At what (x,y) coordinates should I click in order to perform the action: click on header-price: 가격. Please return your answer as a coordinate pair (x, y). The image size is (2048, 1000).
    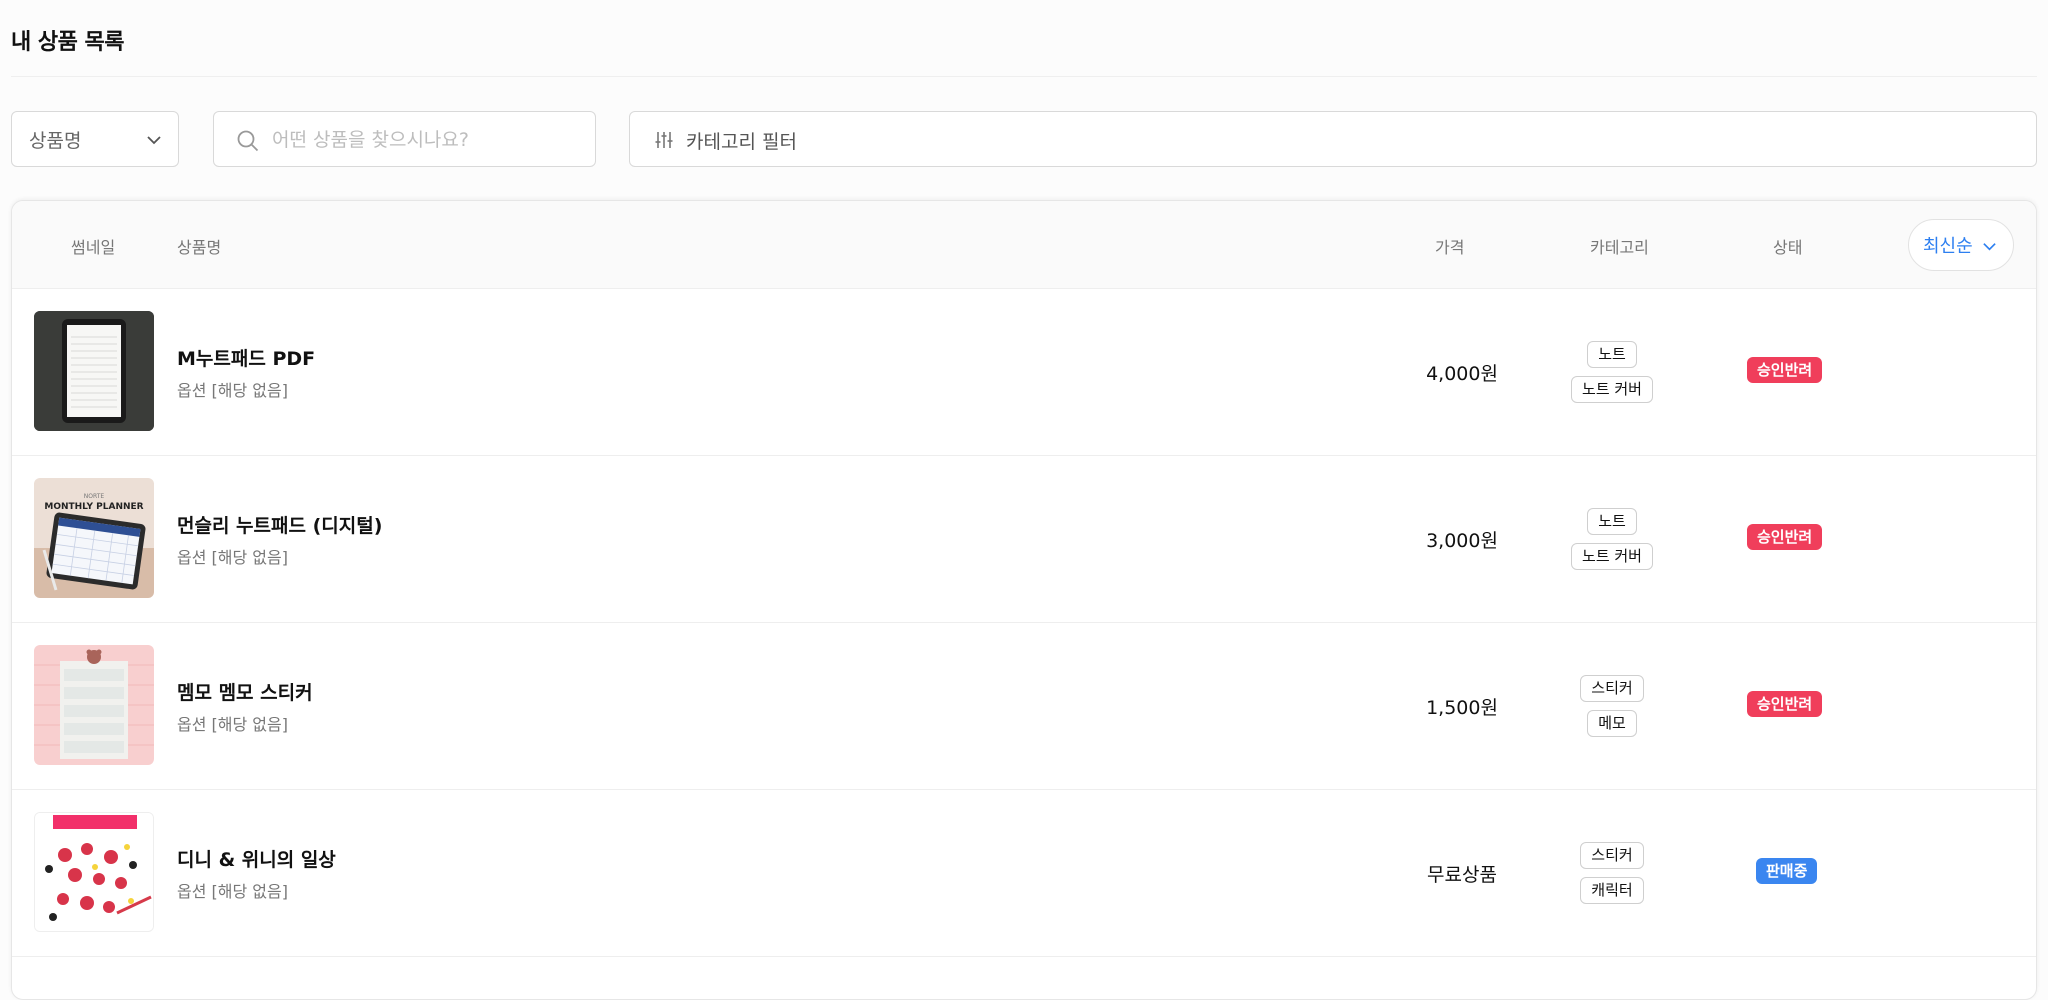
    Looking at the image, I should click on (1450, 247).